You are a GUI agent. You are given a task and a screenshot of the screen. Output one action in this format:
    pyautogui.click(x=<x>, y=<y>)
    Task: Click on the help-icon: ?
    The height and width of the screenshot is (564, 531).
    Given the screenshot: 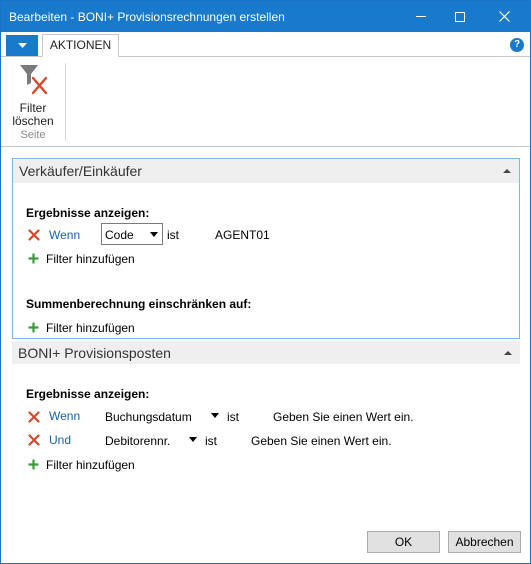 What is the action you would take?
    pyautogui.click(x=517, y=45)
    